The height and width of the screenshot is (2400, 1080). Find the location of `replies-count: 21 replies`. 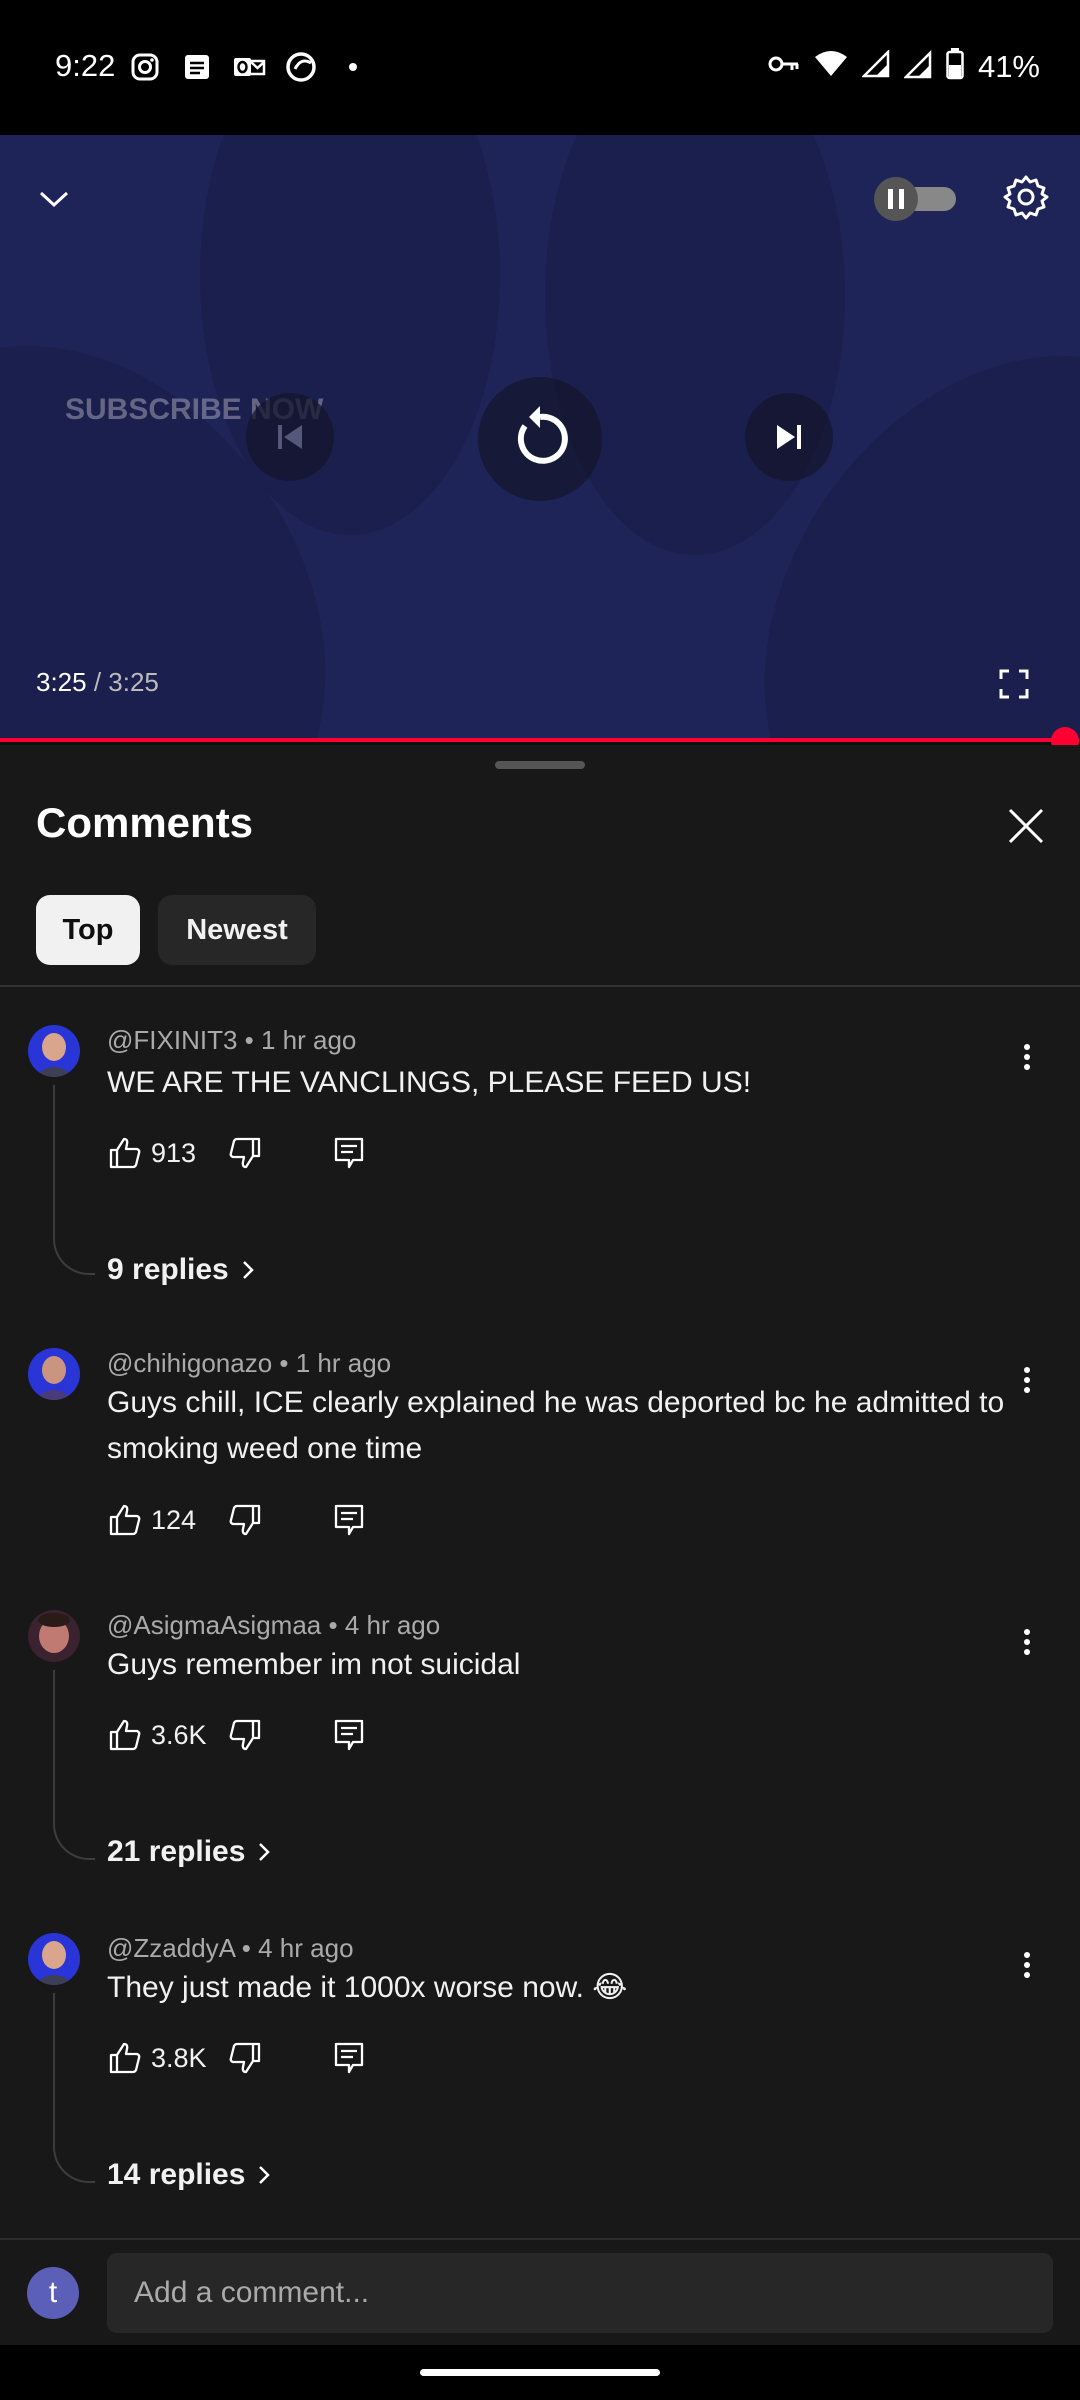

replies-count: 21 replies is located at coordinates (176, 1851).